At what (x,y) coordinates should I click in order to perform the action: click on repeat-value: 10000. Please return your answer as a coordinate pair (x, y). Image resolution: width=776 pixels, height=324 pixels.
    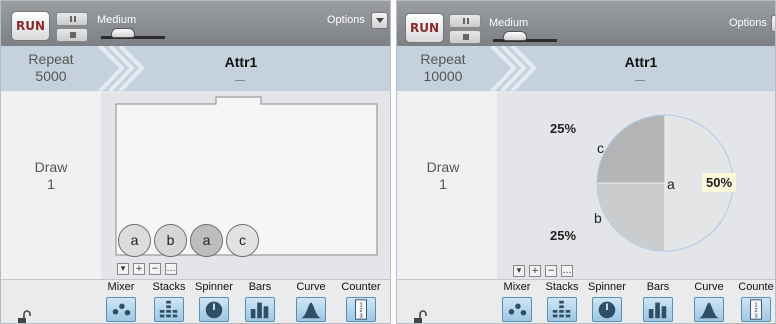
    Looking at the image, I should click on (445, 76).